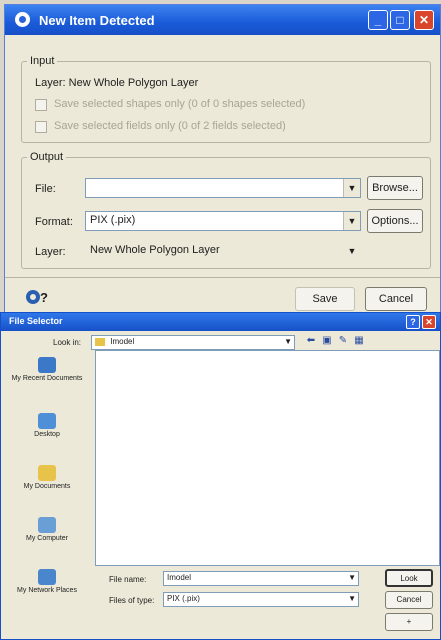  What do you see at coordinates (409, 578) in the screenshot?
I see `open-button: Look` at bounding box center [409, 578].